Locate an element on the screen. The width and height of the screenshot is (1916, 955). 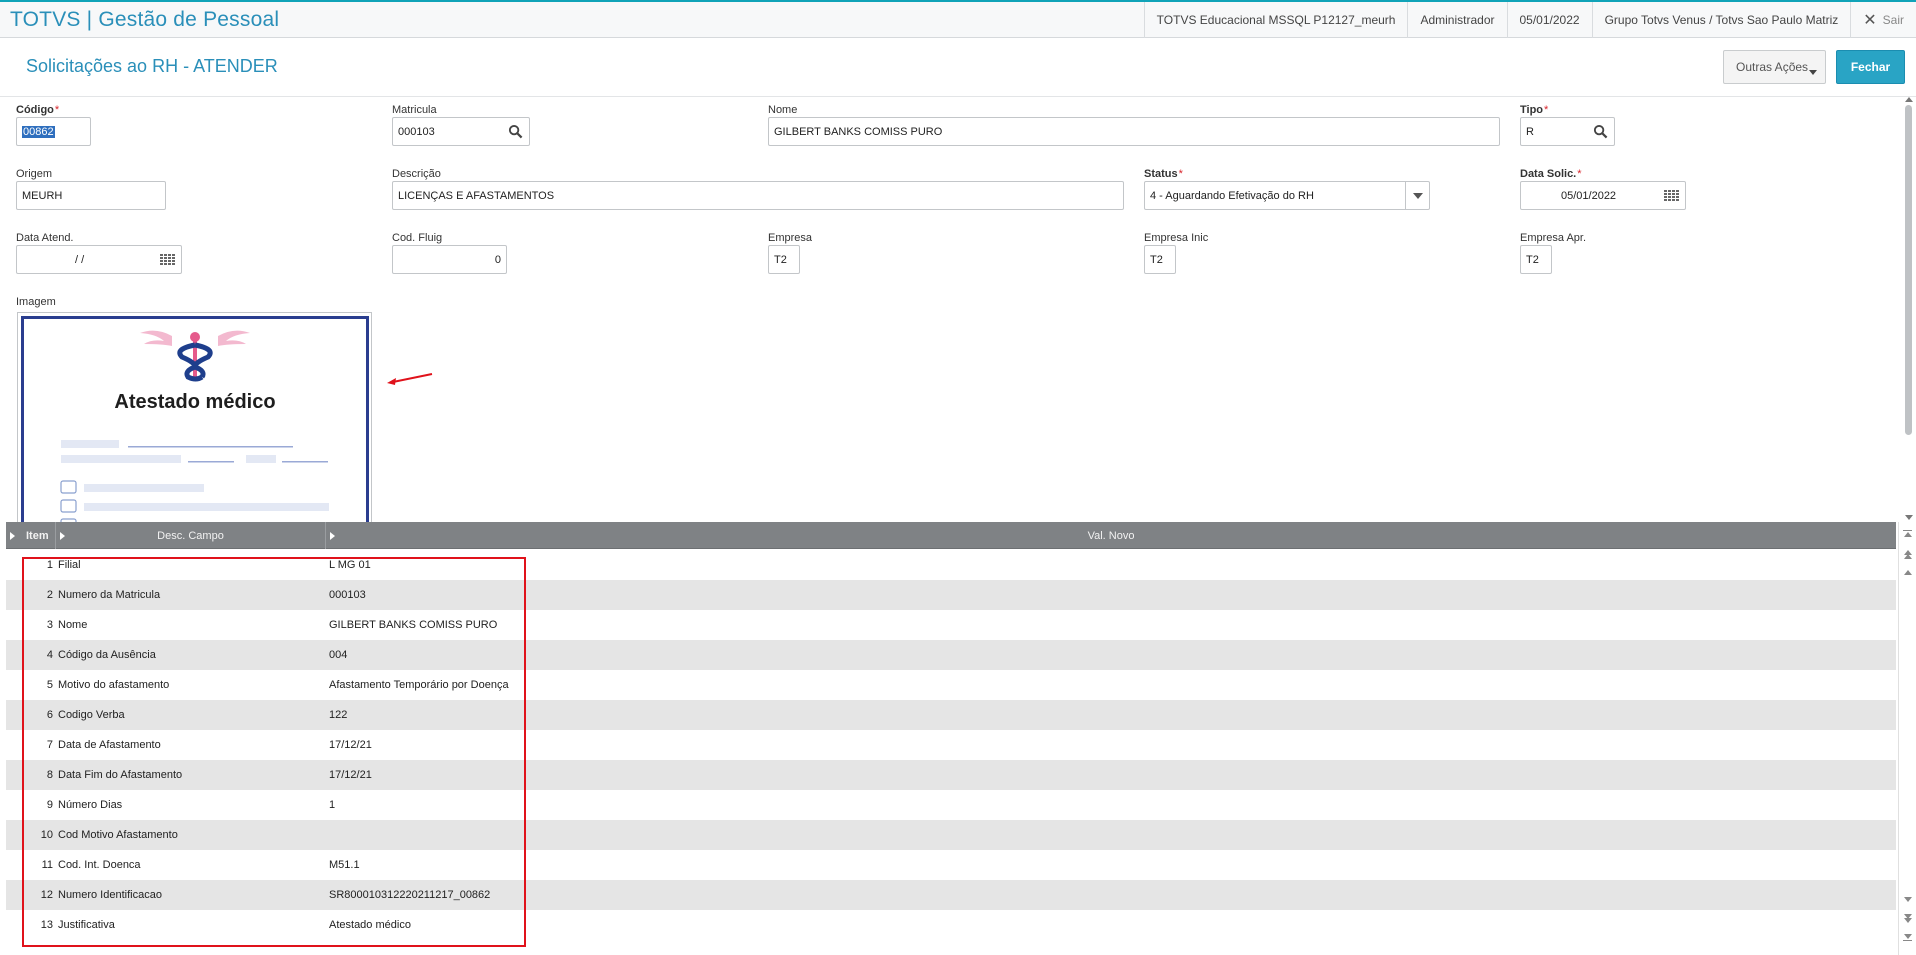
image-viewer: Atestado médico is located at coordinates (194, 418).